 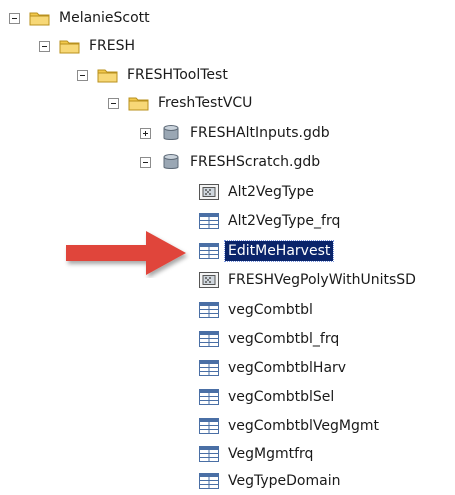 I want to click on red-arrow-icon, so click(x=126, y=253).